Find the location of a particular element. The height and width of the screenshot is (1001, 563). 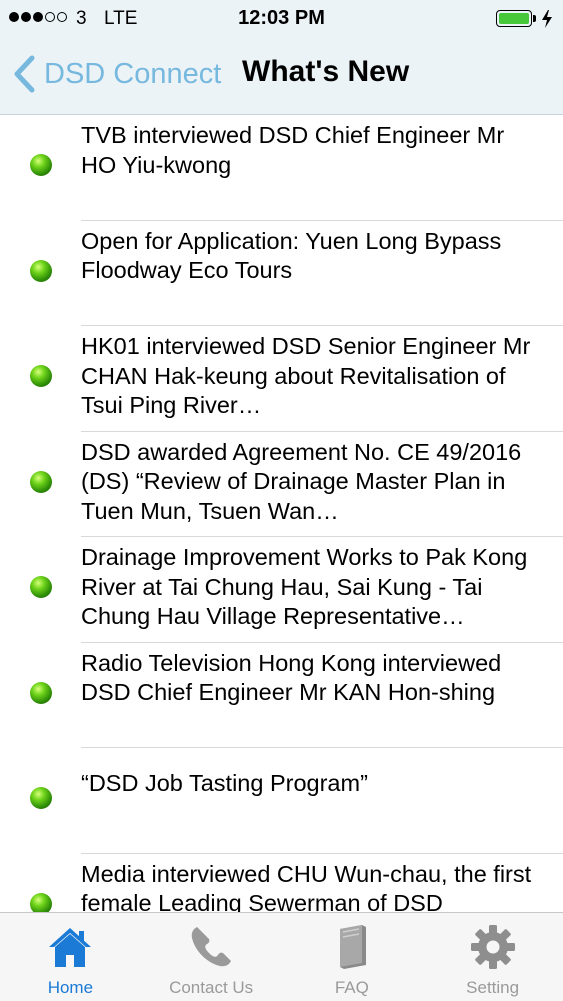

tab-bar: Home Contact Us FAQ Setting is located at coordinates (281, 956).